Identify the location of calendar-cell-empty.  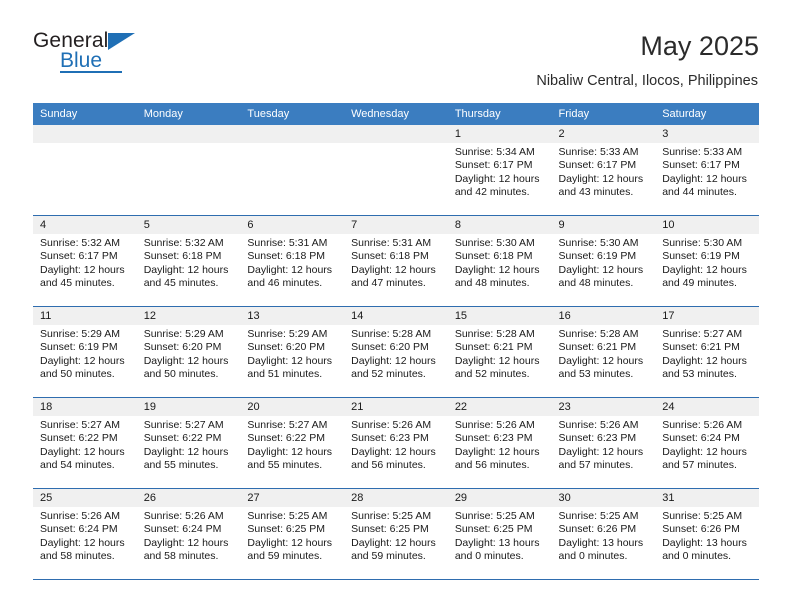
(85, 170).